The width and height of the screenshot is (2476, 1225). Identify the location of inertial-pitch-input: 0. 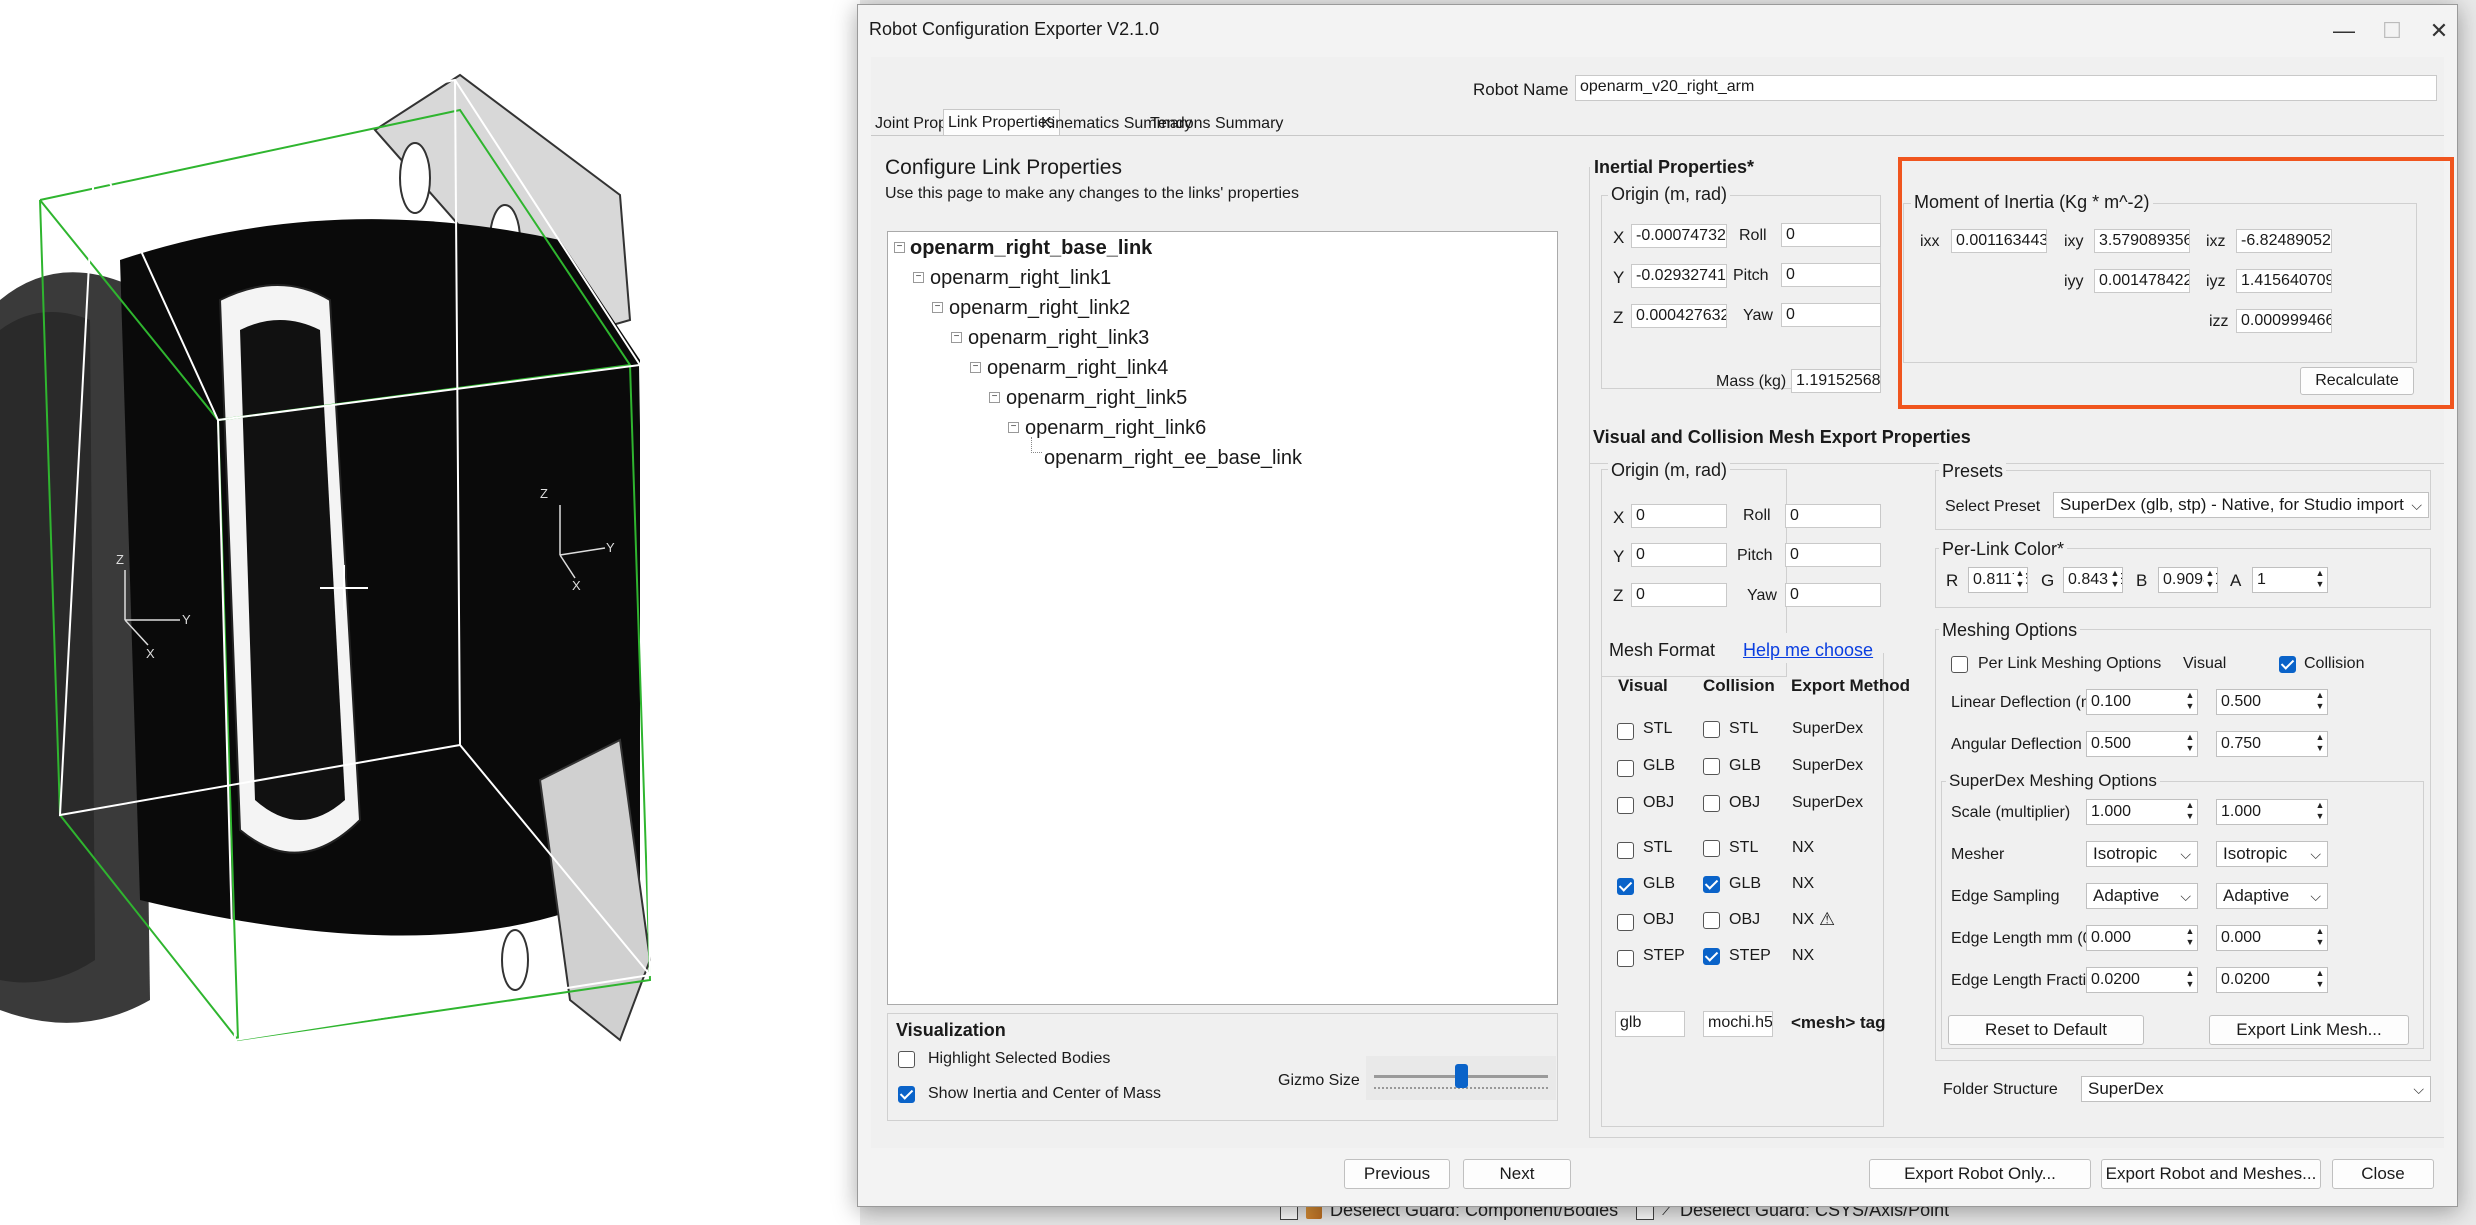
(1831, 275).